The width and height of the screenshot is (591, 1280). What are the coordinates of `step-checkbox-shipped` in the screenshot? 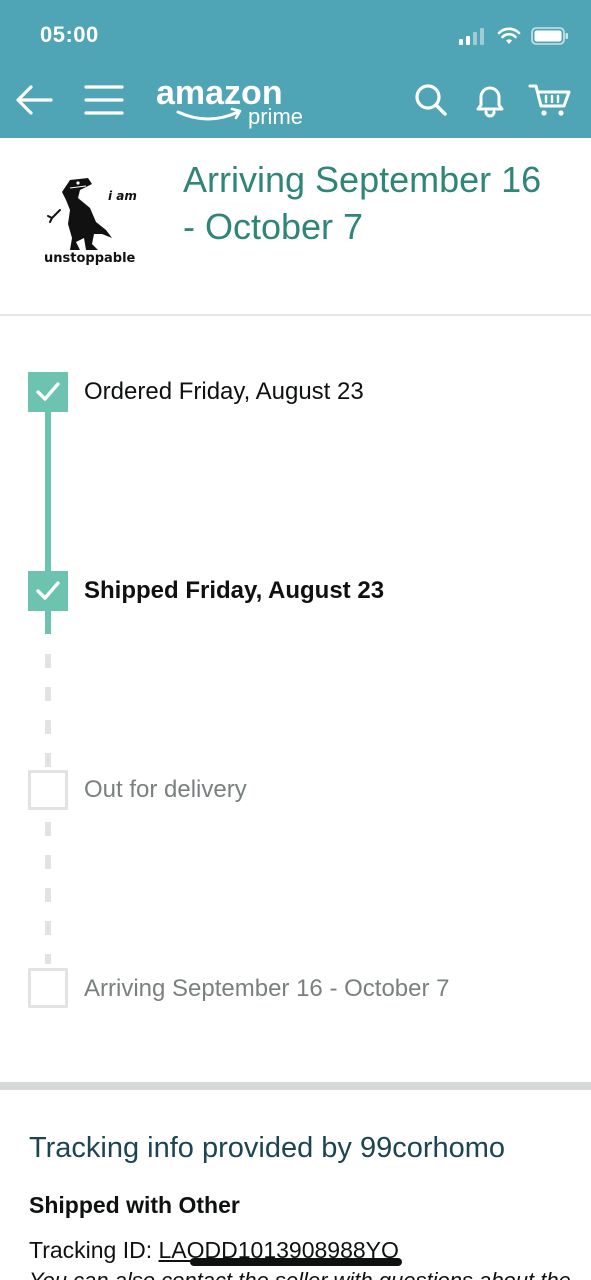 It's located at (48, 591).